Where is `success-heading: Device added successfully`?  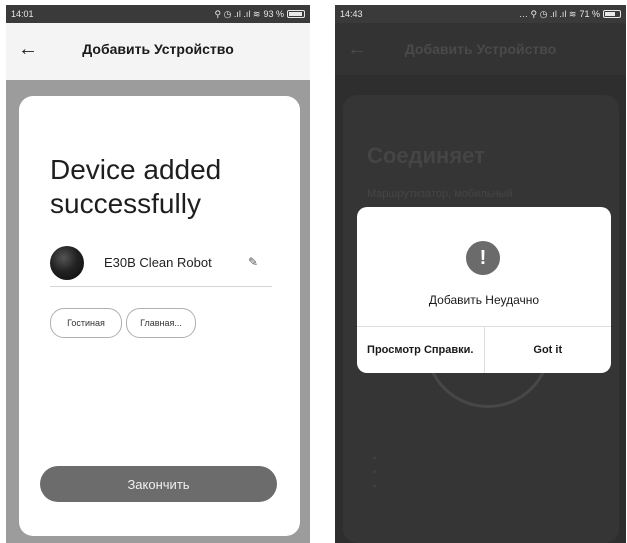
success-heading: Device added successfully is located at coordinates (135, 187).